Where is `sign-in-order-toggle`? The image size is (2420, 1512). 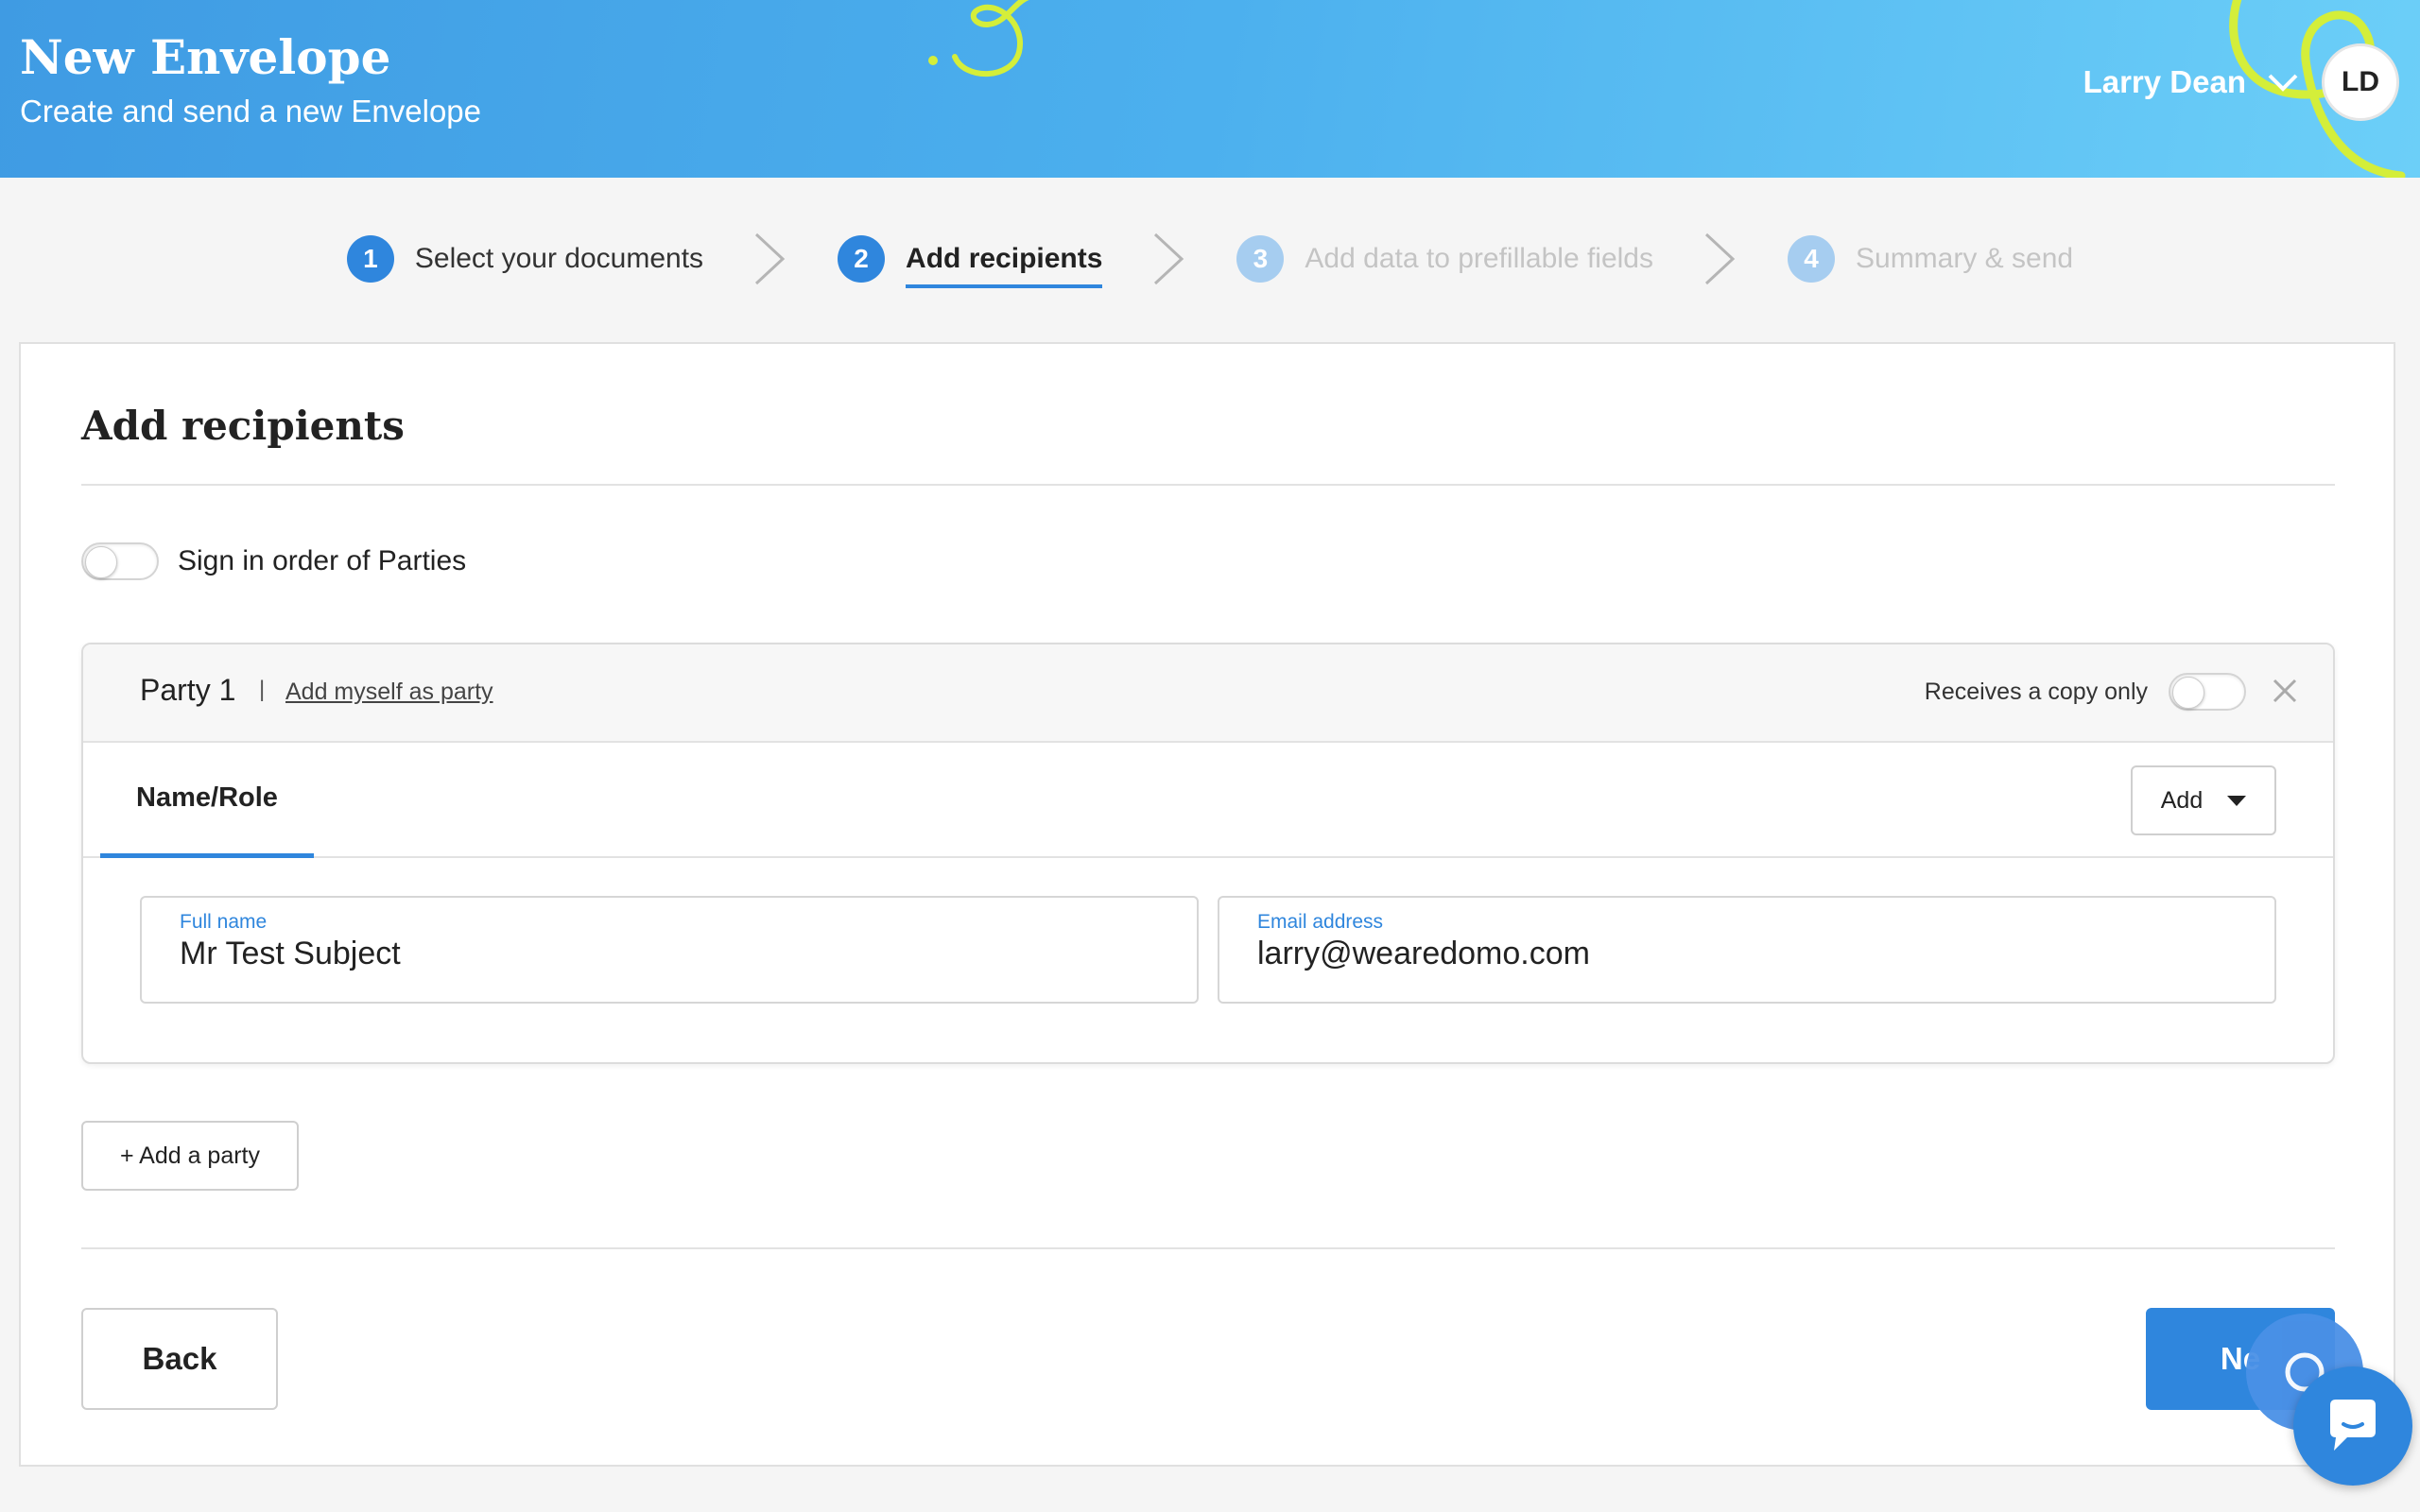 sign-in-order-toggle is located at coordinates (120, 561).